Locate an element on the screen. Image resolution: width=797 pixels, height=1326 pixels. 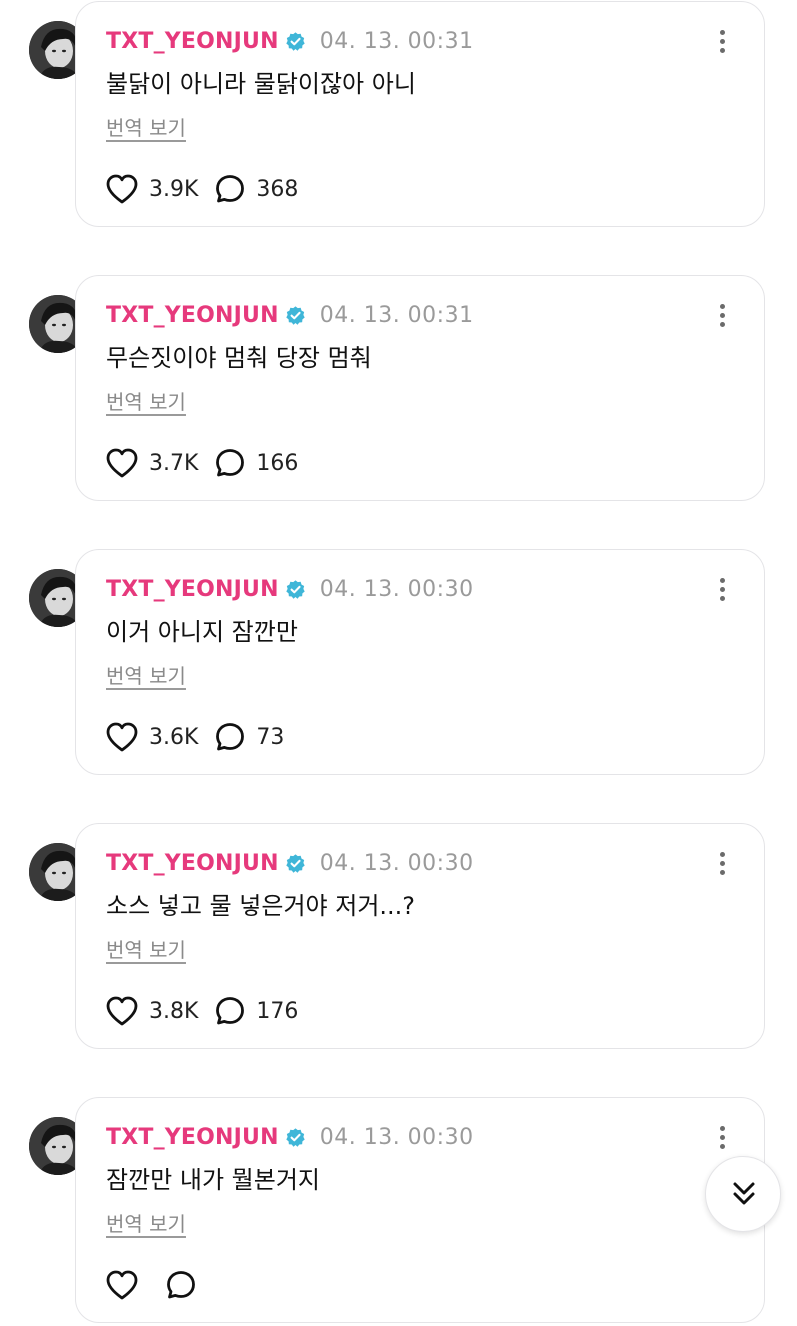
like-button is located at coordinates (127, 1285).